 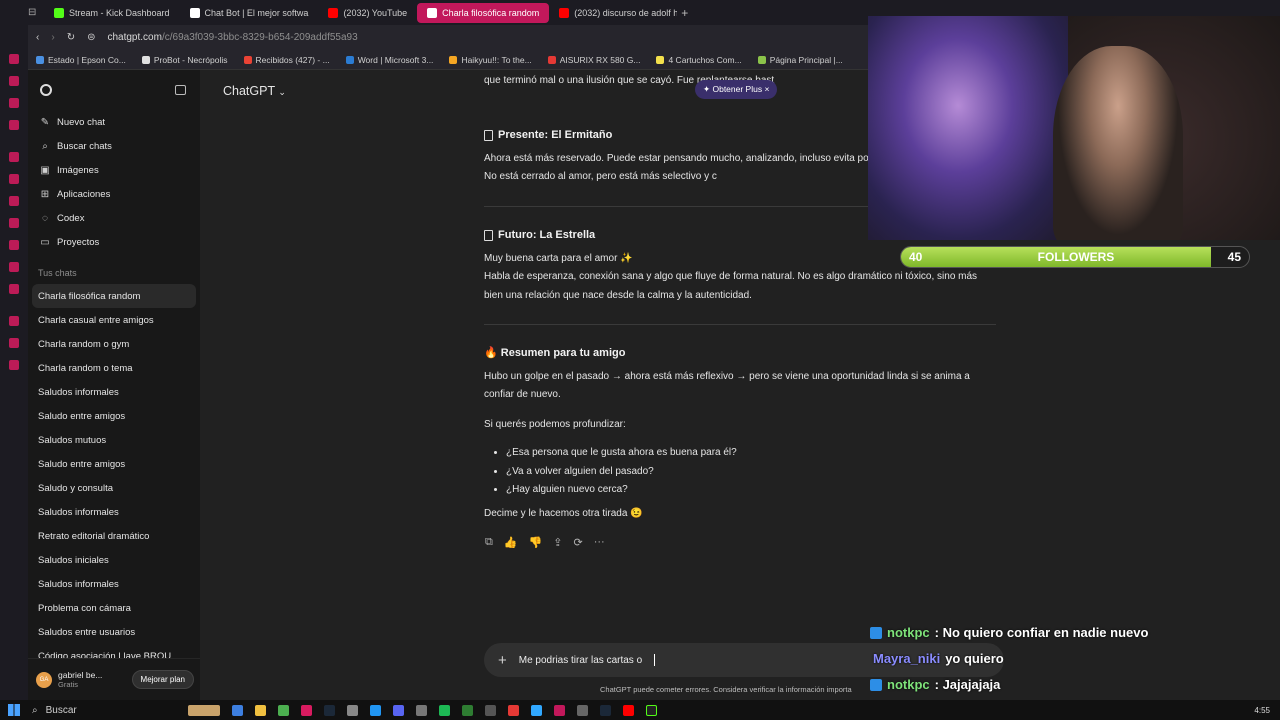 I want to click on terminal-icon, so click(x=651, y=710).